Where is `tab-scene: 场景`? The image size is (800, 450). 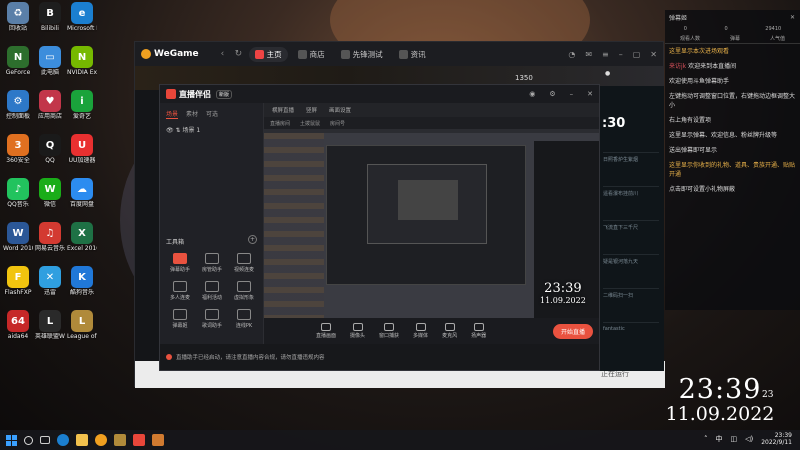
tab-scene: 场景 is located at coordinates (172, 114).